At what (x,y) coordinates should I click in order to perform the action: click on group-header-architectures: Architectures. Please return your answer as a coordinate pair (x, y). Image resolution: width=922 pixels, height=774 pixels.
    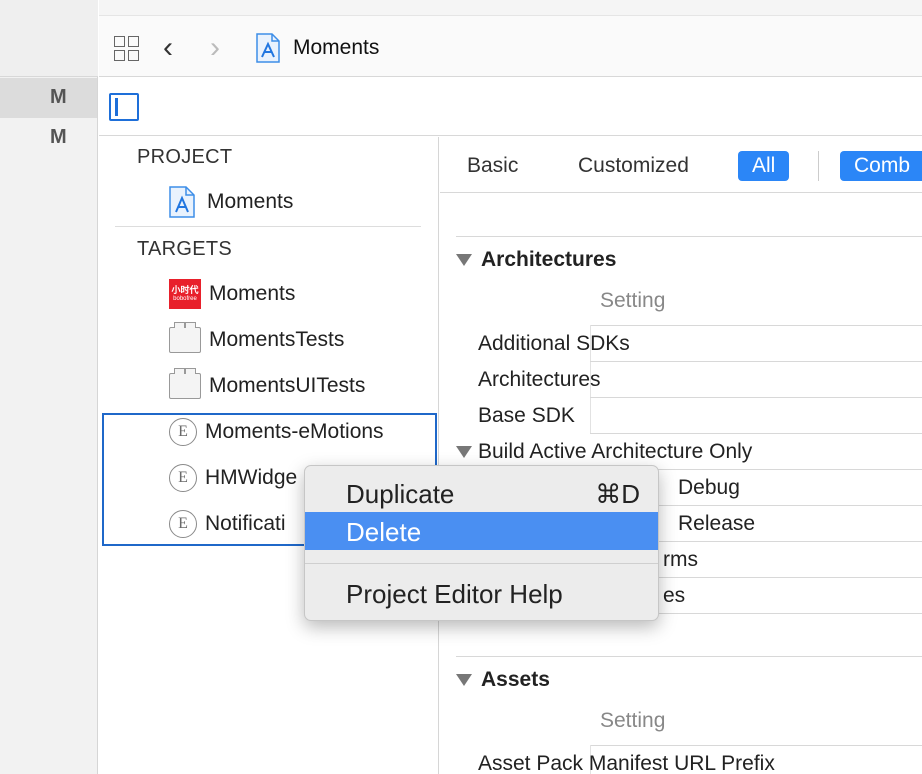
    Looking at the image, I should click on (549, 259).